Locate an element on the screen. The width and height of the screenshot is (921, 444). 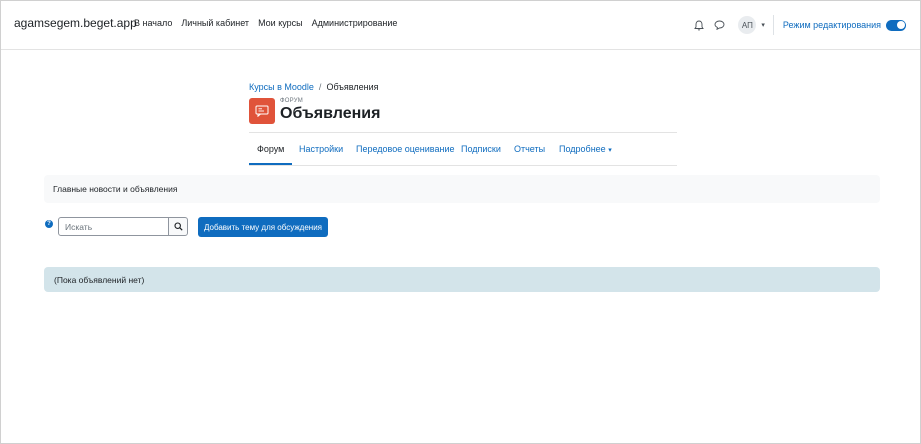
tab-reports: Отчеты is located at coordinates (529, 149).